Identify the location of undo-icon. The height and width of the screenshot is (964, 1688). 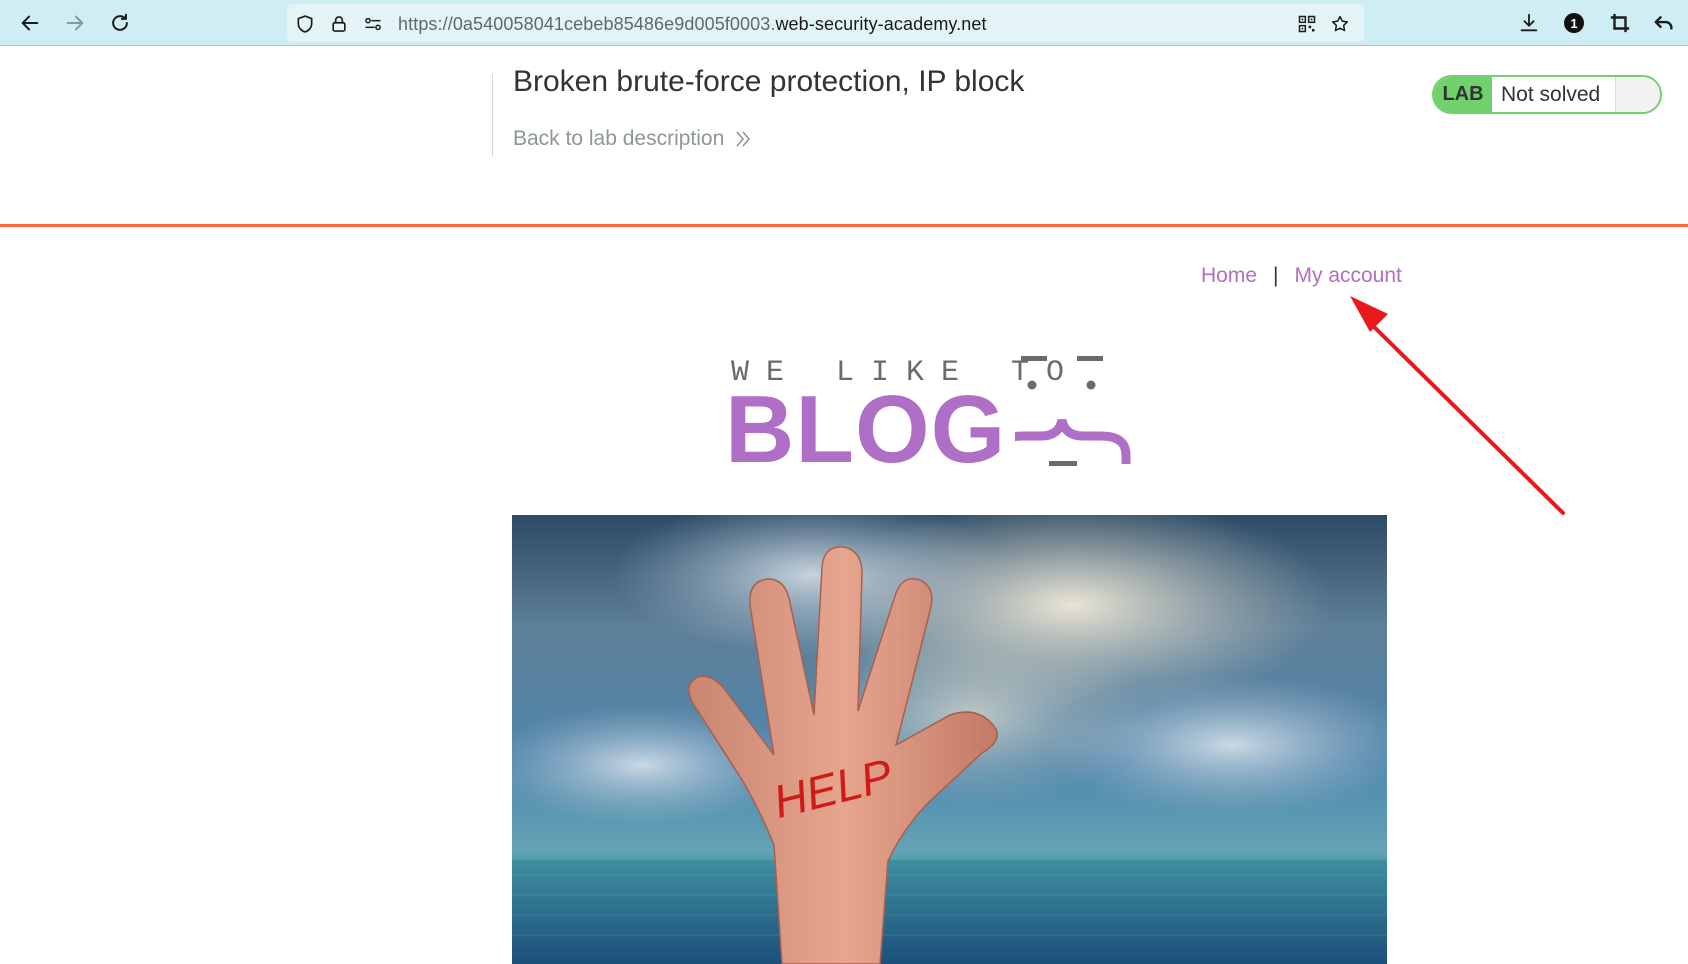
(1664, 23).